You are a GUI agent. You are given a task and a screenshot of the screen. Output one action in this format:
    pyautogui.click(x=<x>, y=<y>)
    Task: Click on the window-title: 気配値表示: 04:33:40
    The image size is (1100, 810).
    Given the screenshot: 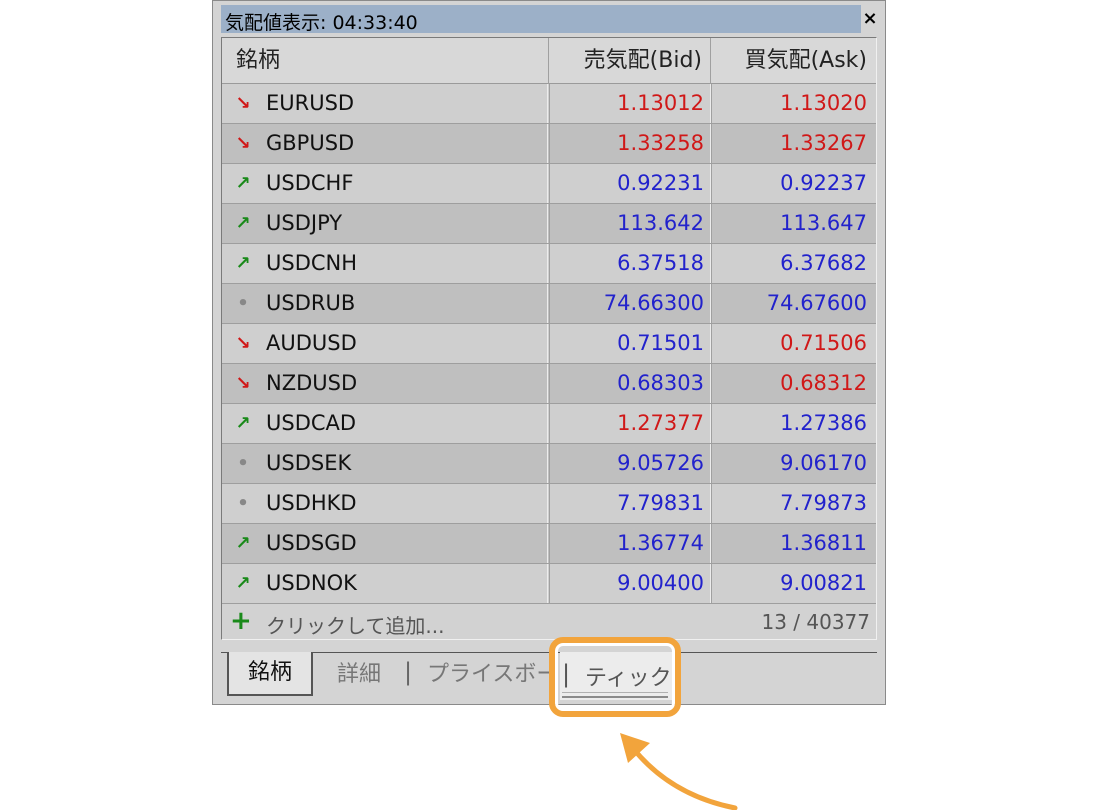 What is the action you would take?
    pyautogui.click(x=321, y=23)
    